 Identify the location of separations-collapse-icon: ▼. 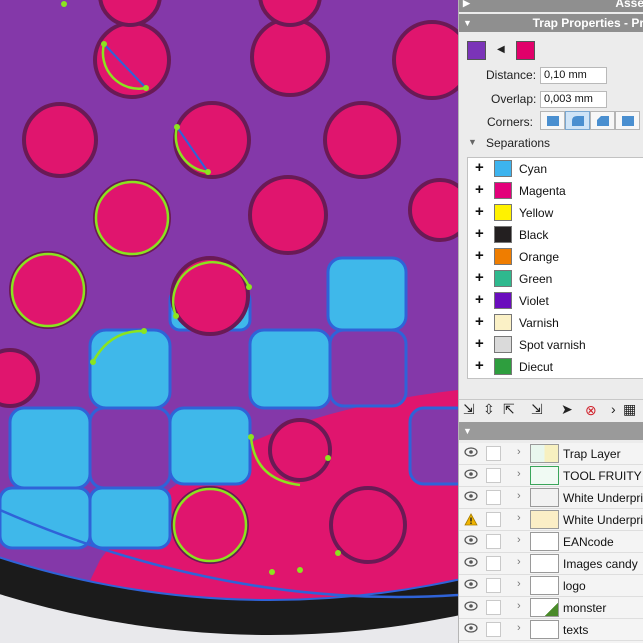
(472, 142).